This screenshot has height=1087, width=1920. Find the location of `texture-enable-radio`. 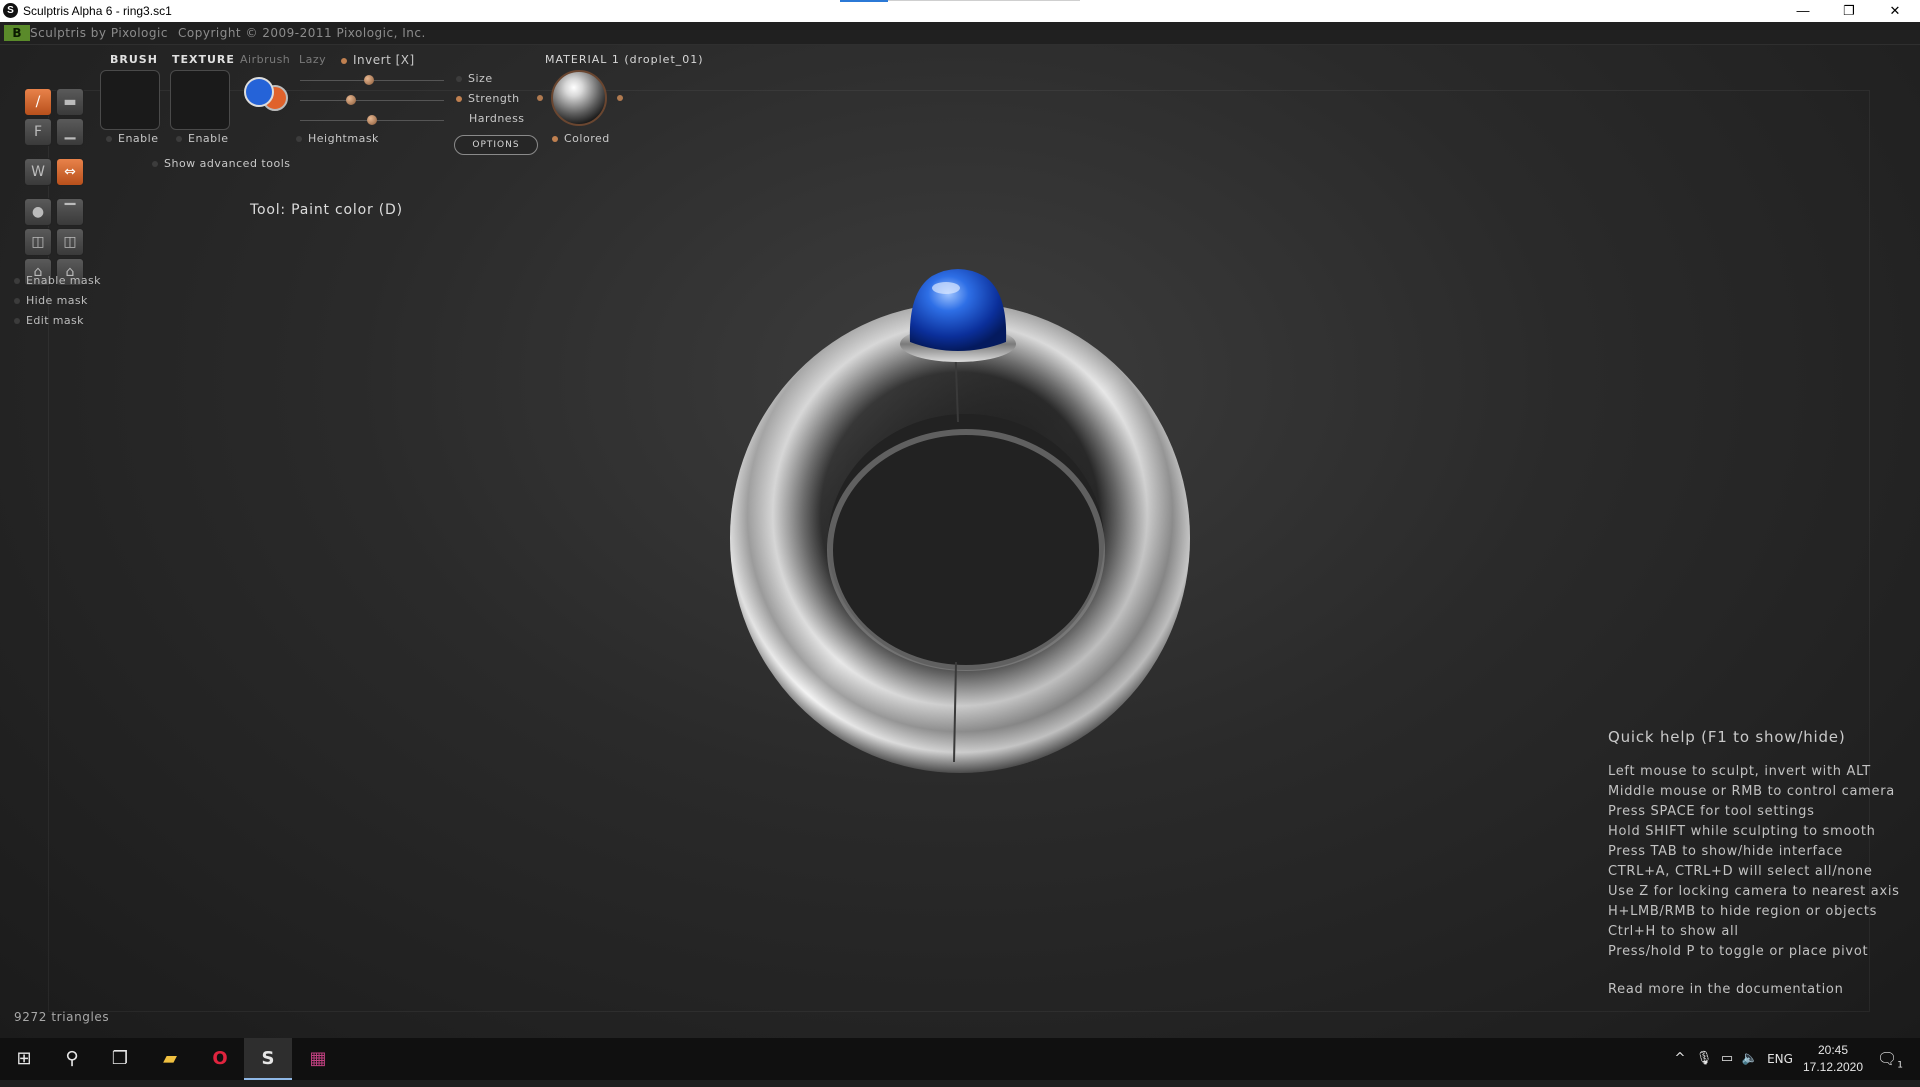

texture-enable-radio is located at coordinates (179, 139).